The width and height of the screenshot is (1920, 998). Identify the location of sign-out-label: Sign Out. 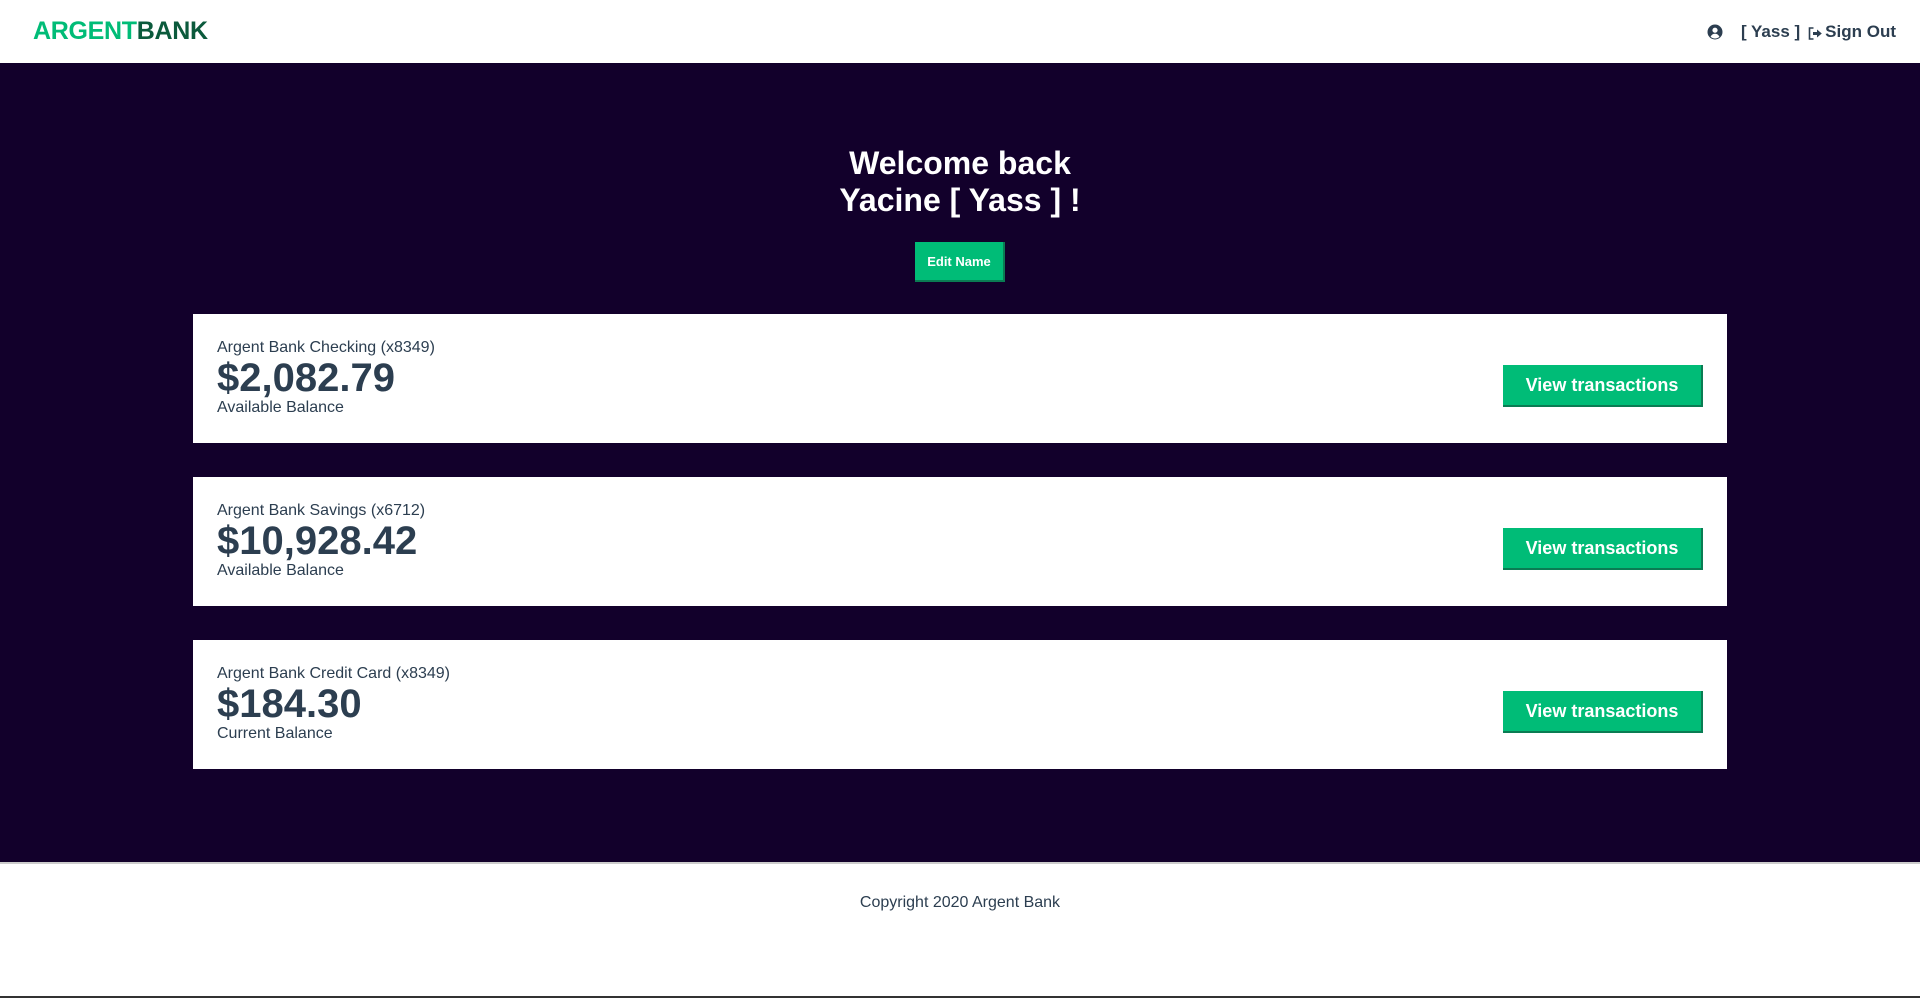
(1860, 31).